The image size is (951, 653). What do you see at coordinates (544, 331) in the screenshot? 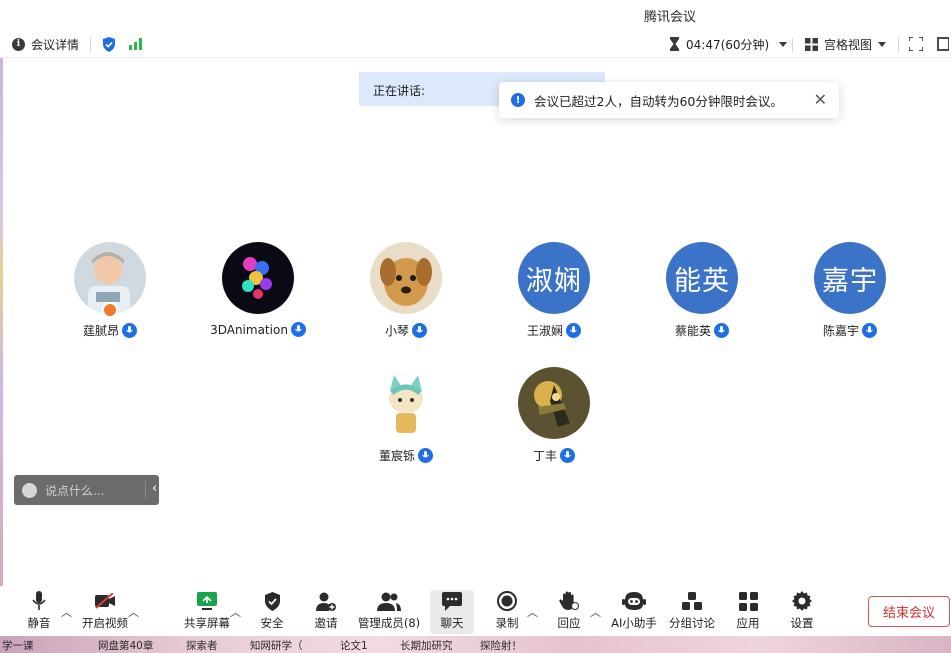
I see `participant-name: 王淑娴` at bounding box center [544, 331].